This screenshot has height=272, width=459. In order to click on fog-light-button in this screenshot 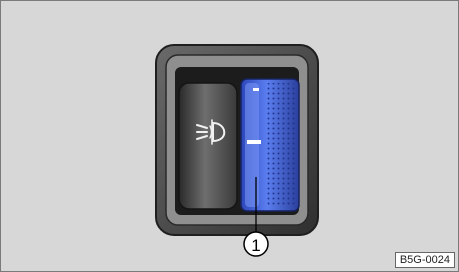, I will do `click(208, 146)`.